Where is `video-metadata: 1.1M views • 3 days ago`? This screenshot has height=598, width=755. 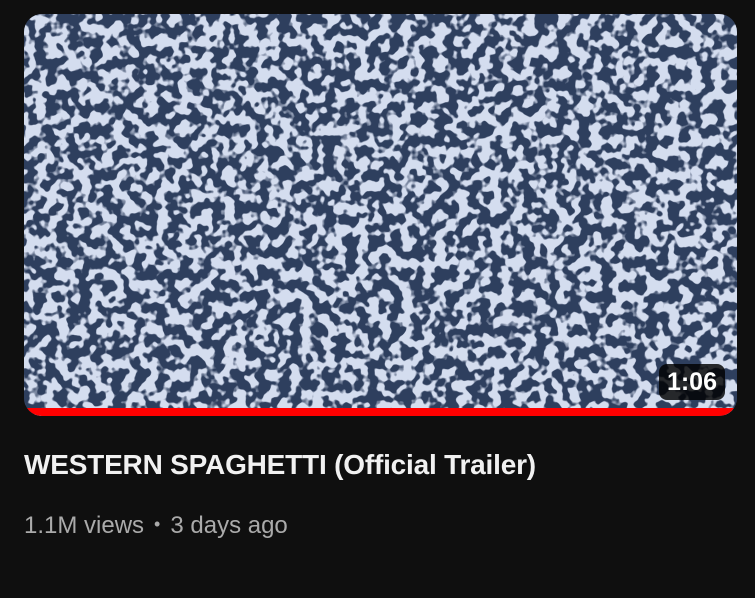 video-metadata: 1.1M views • 3 days ago is located at coordinates (156, 525).